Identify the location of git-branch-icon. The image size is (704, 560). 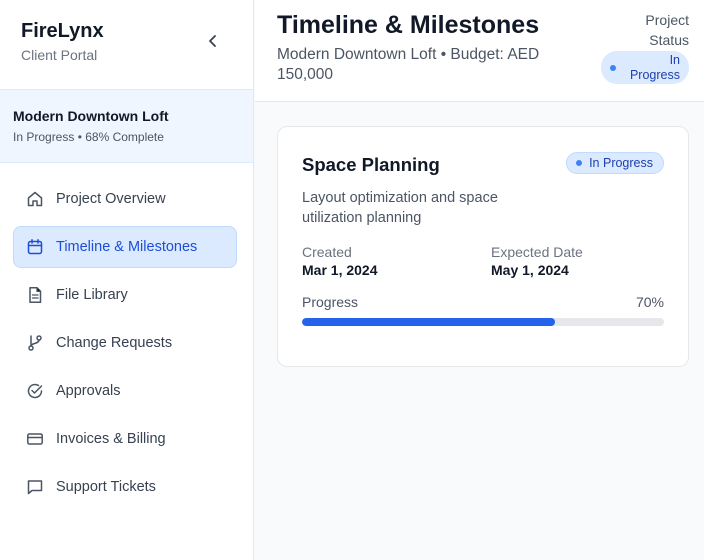
(35, 343).